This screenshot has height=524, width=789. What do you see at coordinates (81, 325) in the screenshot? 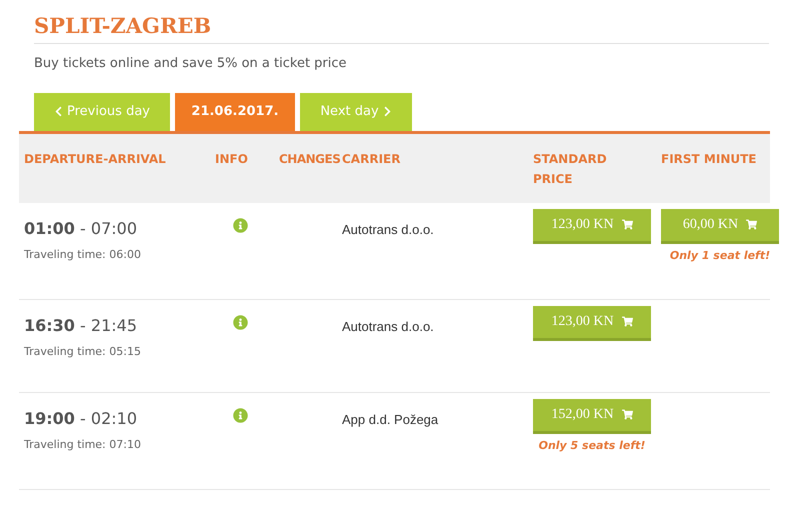
I see `departure-arrival-time: 16:30 - 21:45` at bounding box center [81, 325].